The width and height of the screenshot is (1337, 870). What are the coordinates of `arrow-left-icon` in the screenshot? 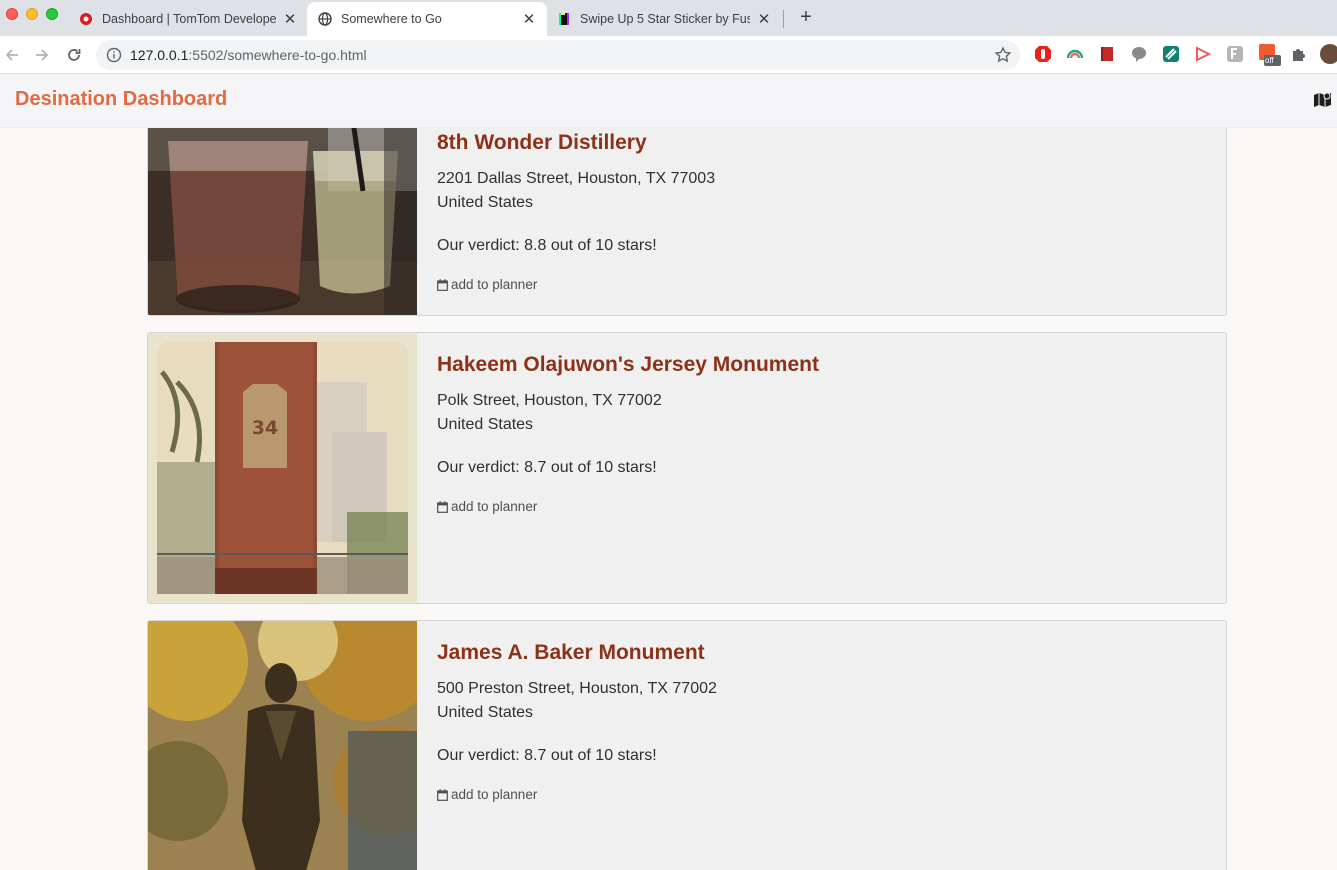 It's located at (11, 55).